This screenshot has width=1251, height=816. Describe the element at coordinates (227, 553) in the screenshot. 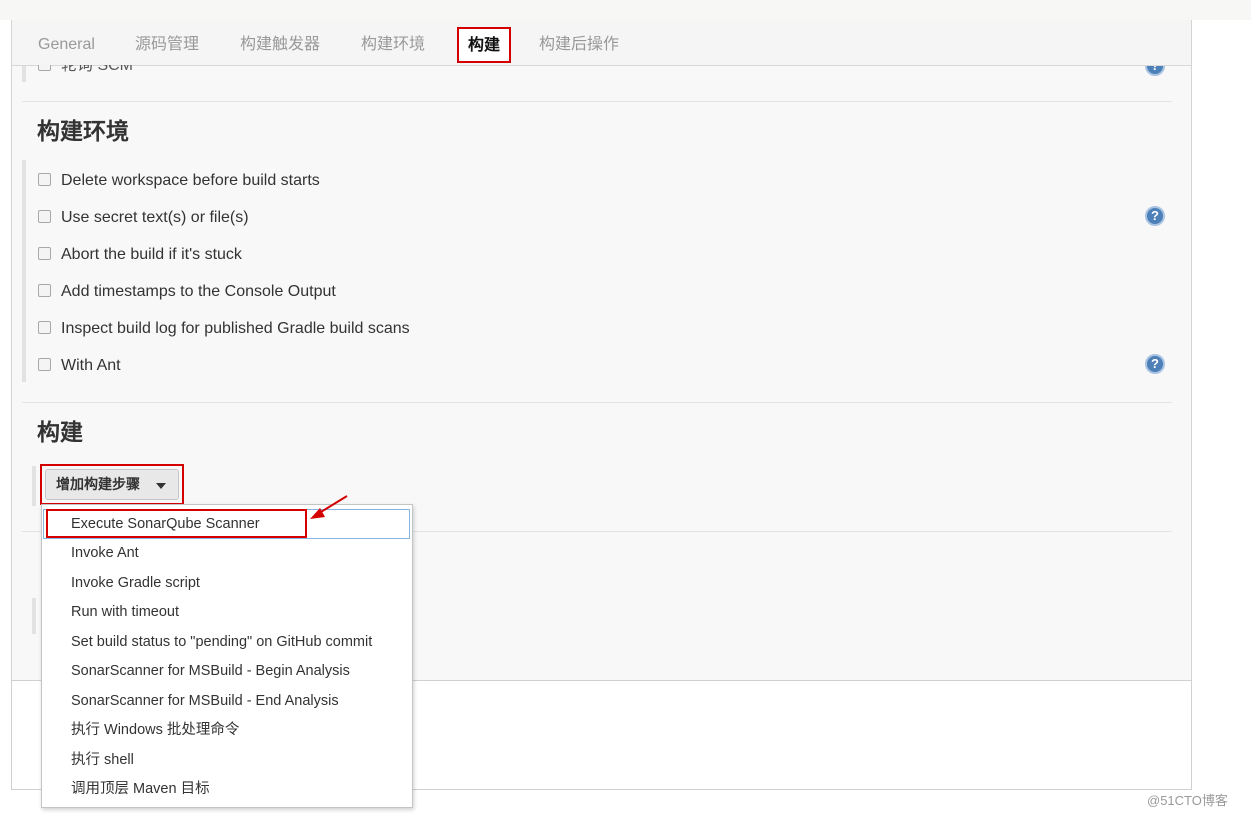

I see `menu-item-invoke-ant: Invoke Ant` at that location.